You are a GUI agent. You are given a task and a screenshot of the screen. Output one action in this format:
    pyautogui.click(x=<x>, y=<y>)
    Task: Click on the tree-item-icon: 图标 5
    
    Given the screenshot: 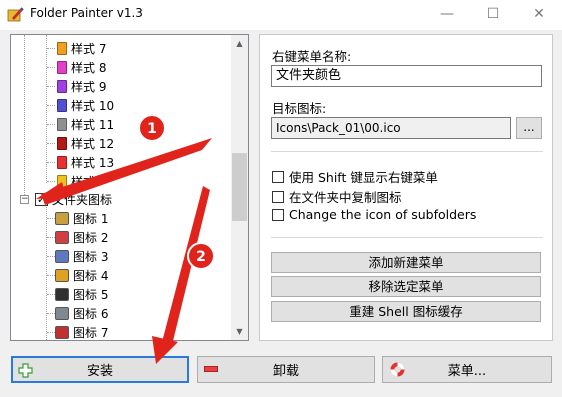 What is the action you would take?
    pyautogui.click(x=81, y=294)
    